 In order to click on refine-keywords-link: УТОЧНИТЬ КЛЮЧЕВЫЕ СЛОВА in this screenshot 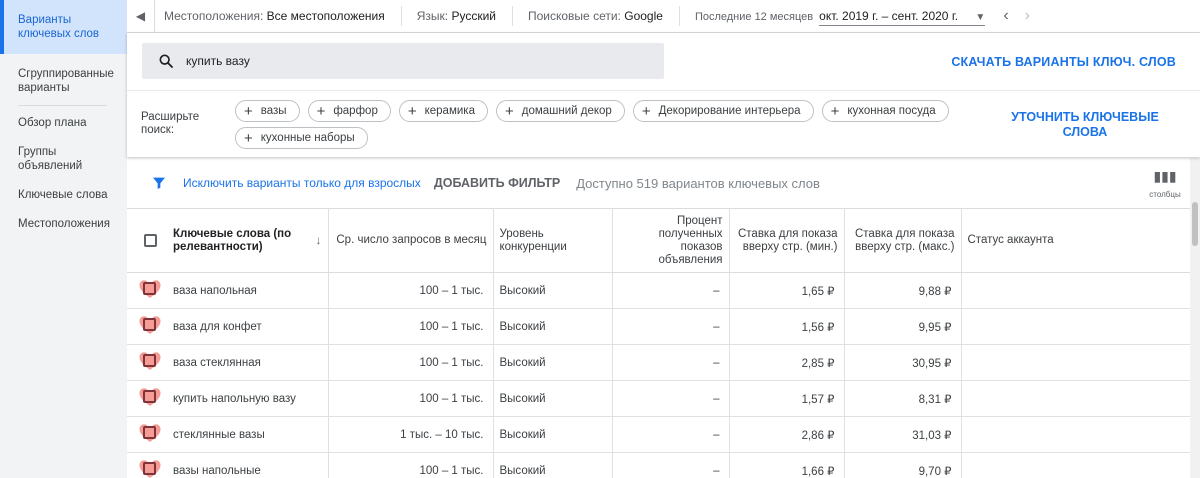, I will do `click(1085, 125)`.